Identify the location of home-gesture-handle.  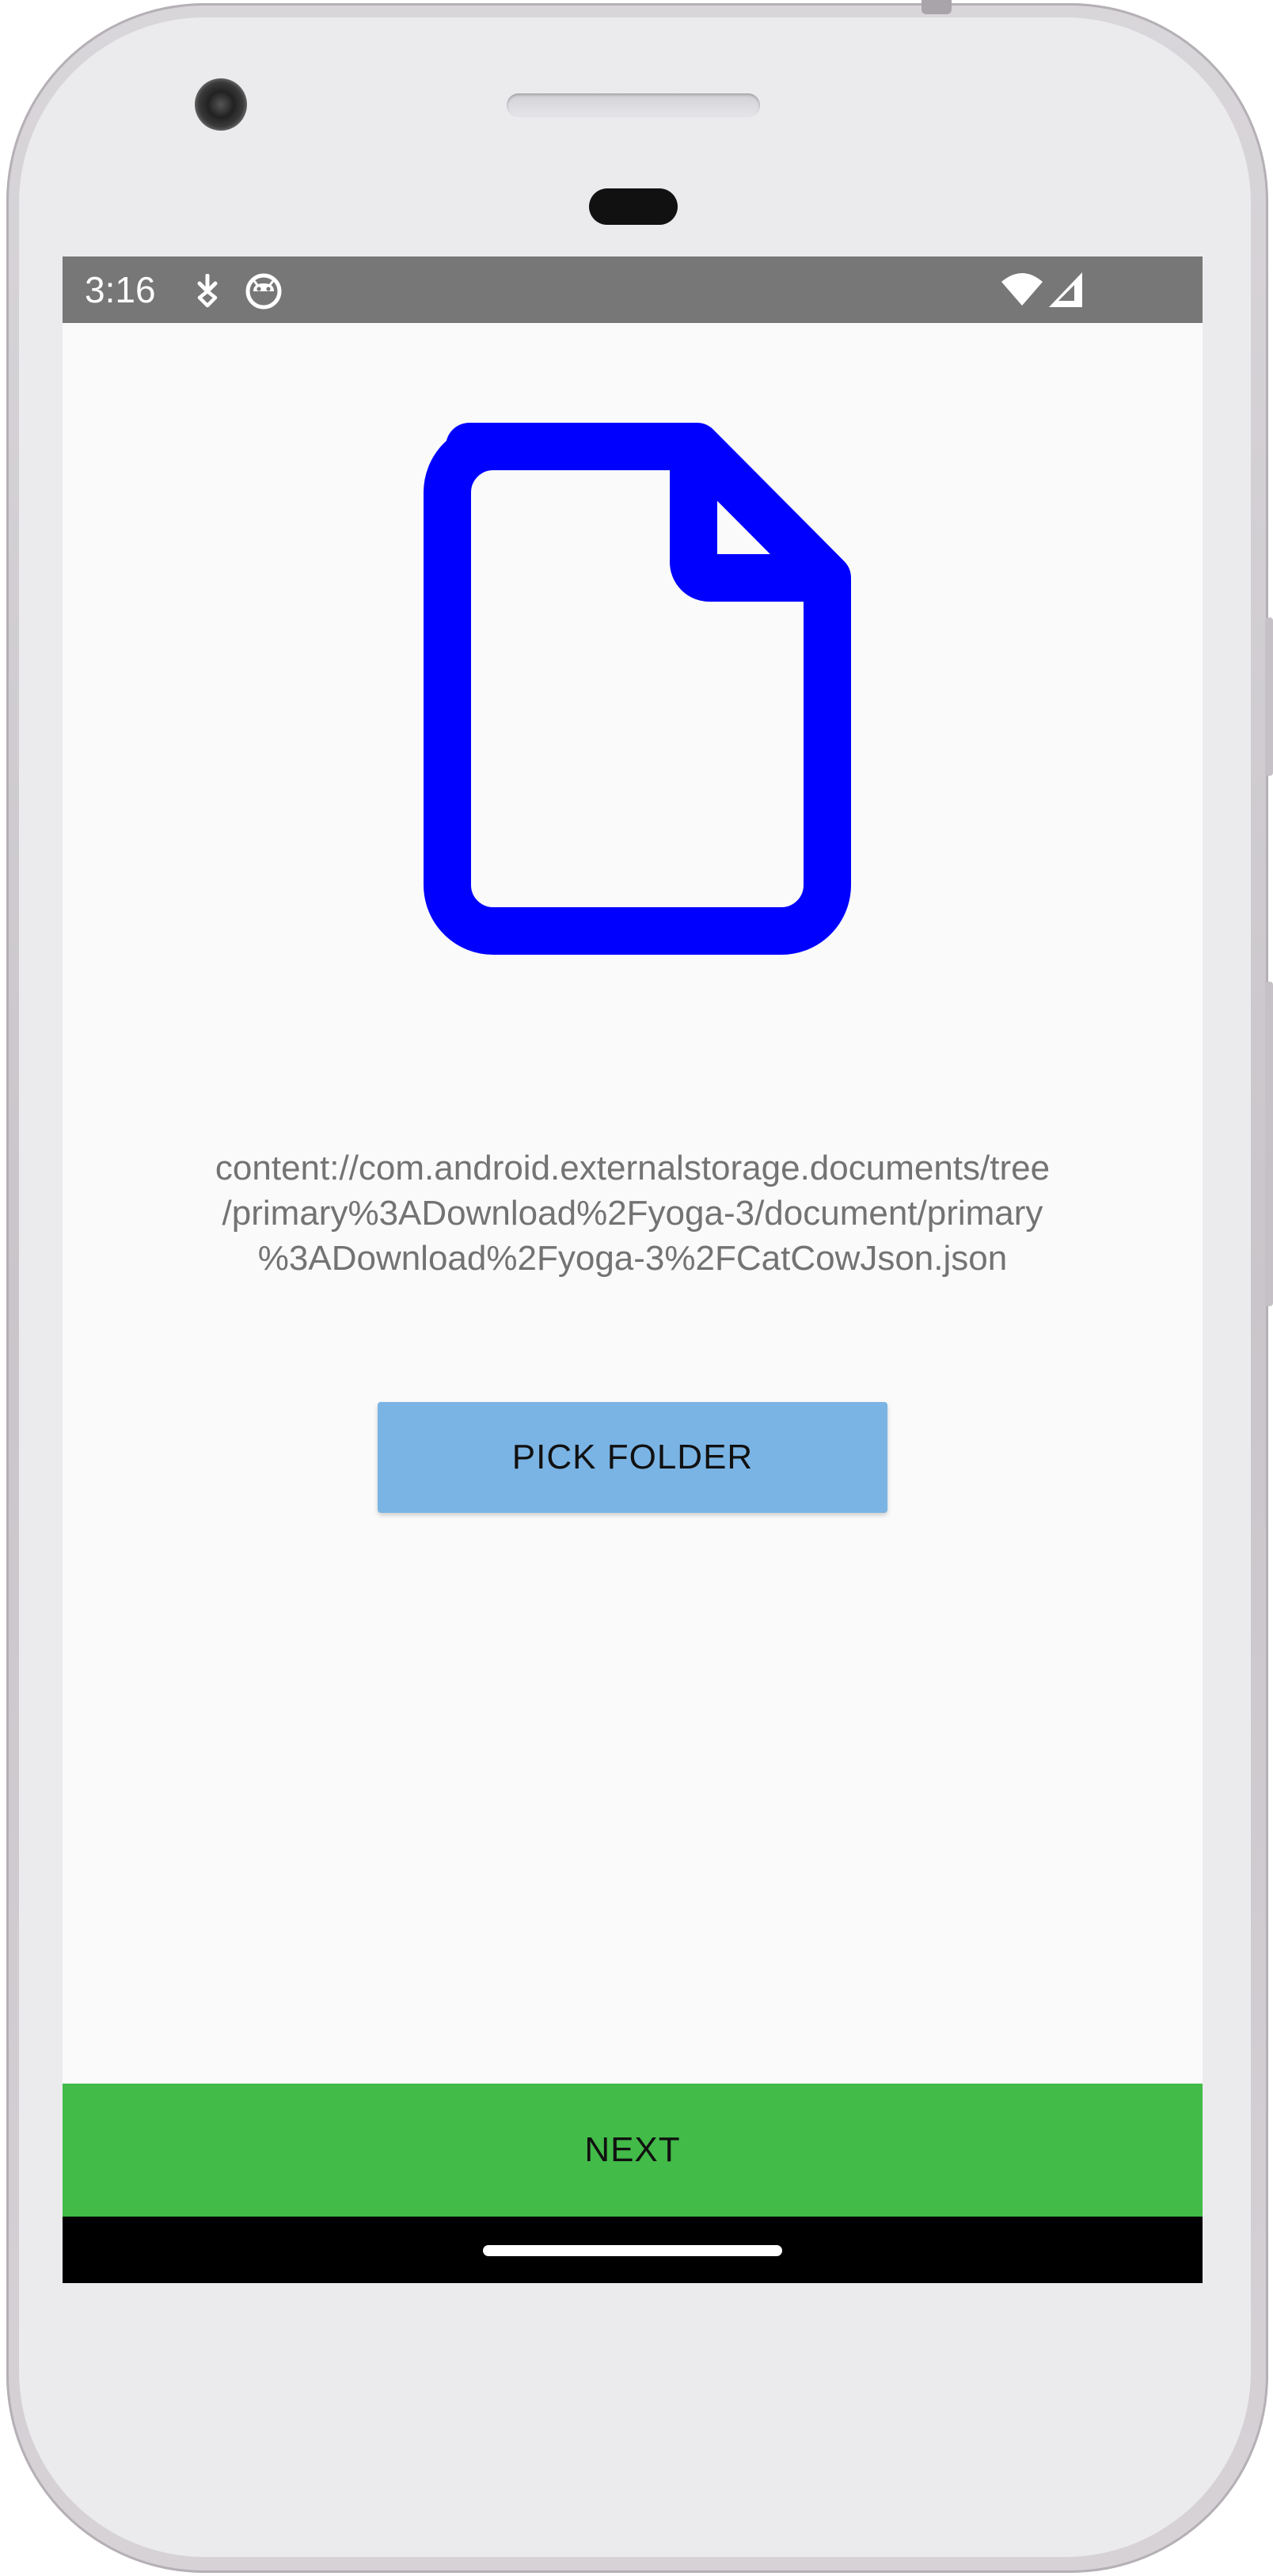
(632, 2250).